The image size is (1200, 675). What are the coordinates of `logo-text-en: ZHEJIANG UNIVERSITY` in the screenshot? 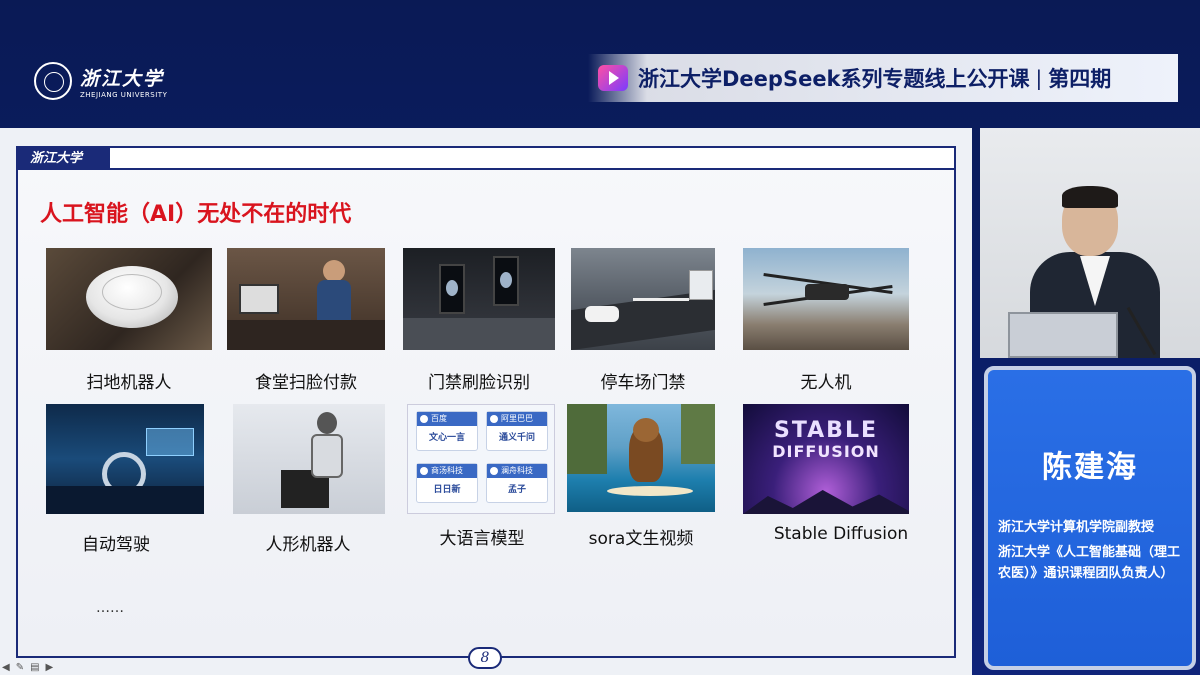 It's located at (124, 94).